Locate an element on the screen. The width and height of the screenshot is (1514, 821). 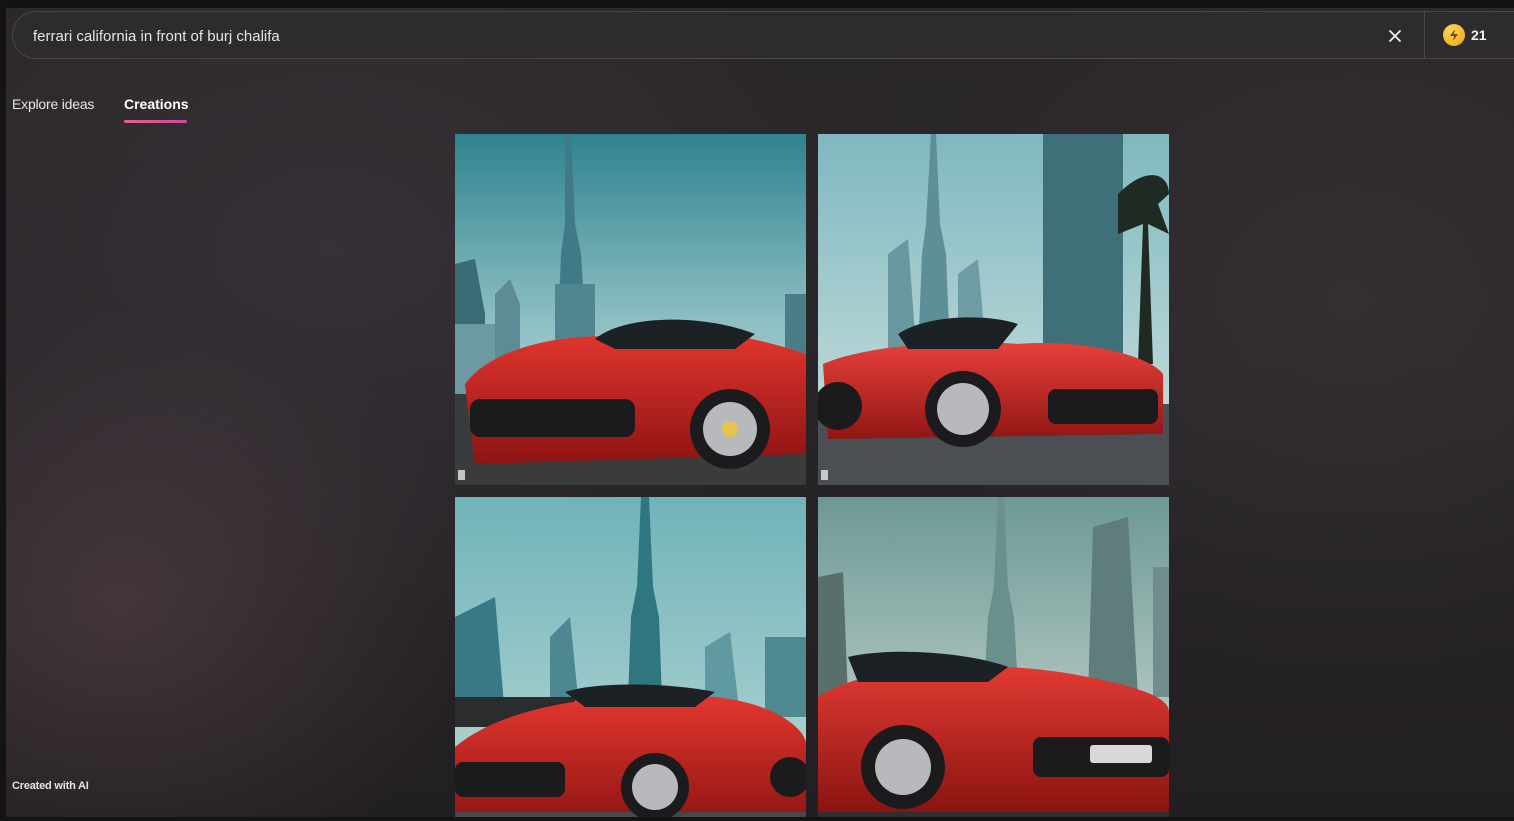
bing-logo-icon is located at coordinates (461, 475).